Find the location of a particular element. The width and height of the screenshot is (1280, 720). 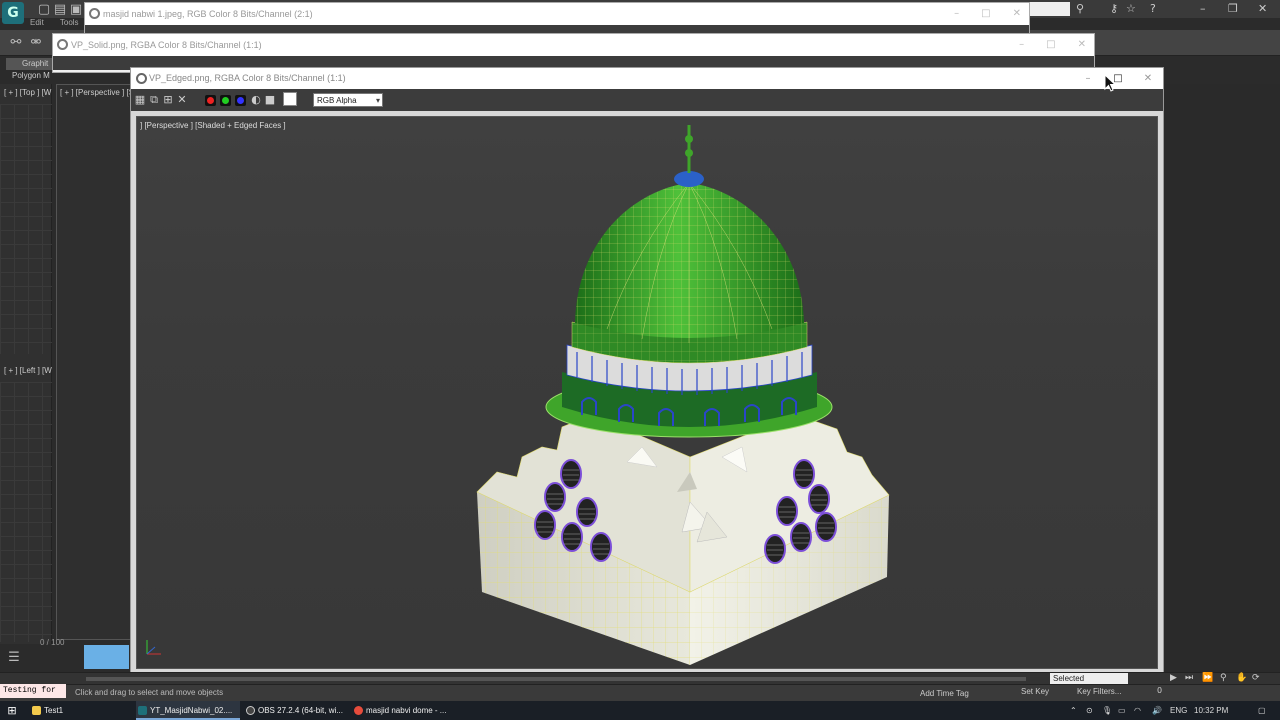

mouse-cursor-icon is located at coordinates (1110, 83).